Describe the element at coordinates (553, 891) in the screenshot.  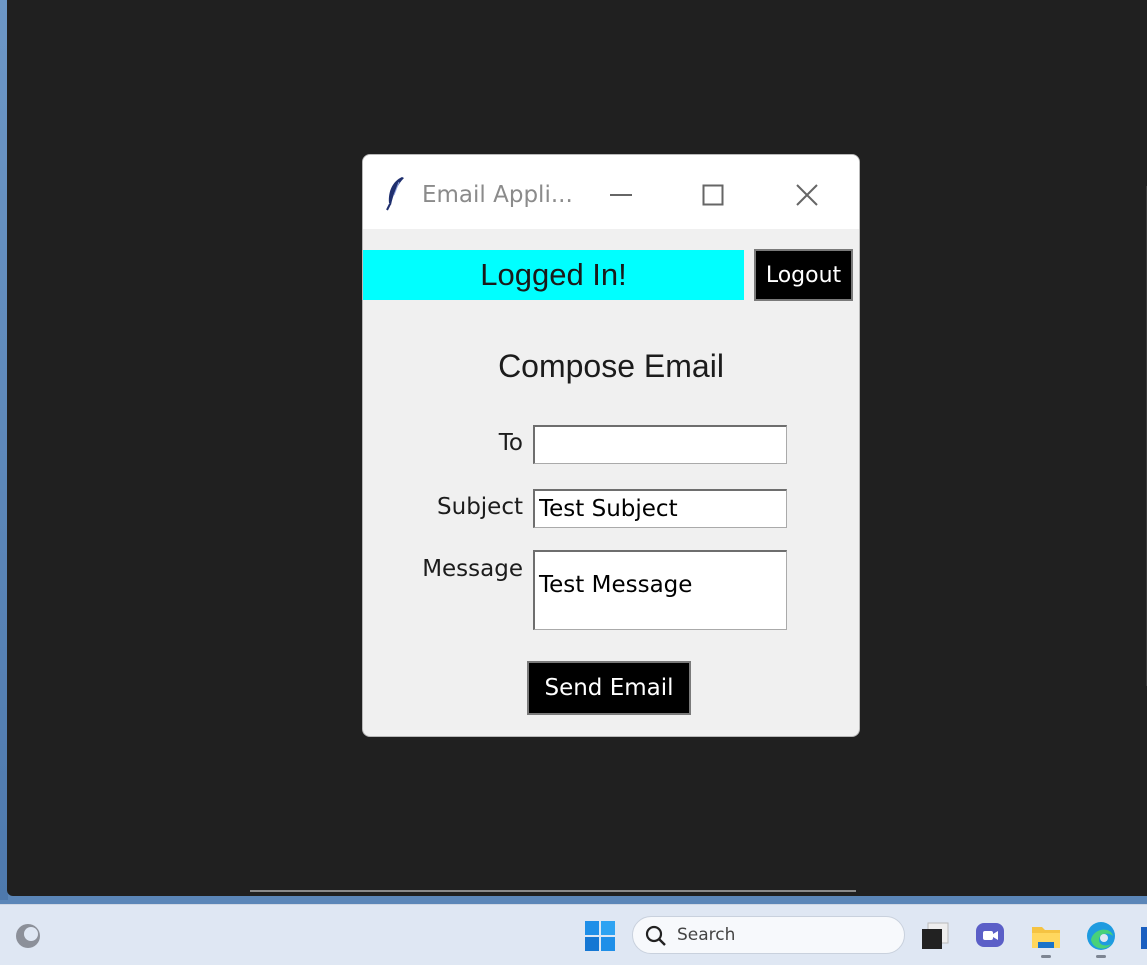
I see `horizontal-scrollbar` at that location.